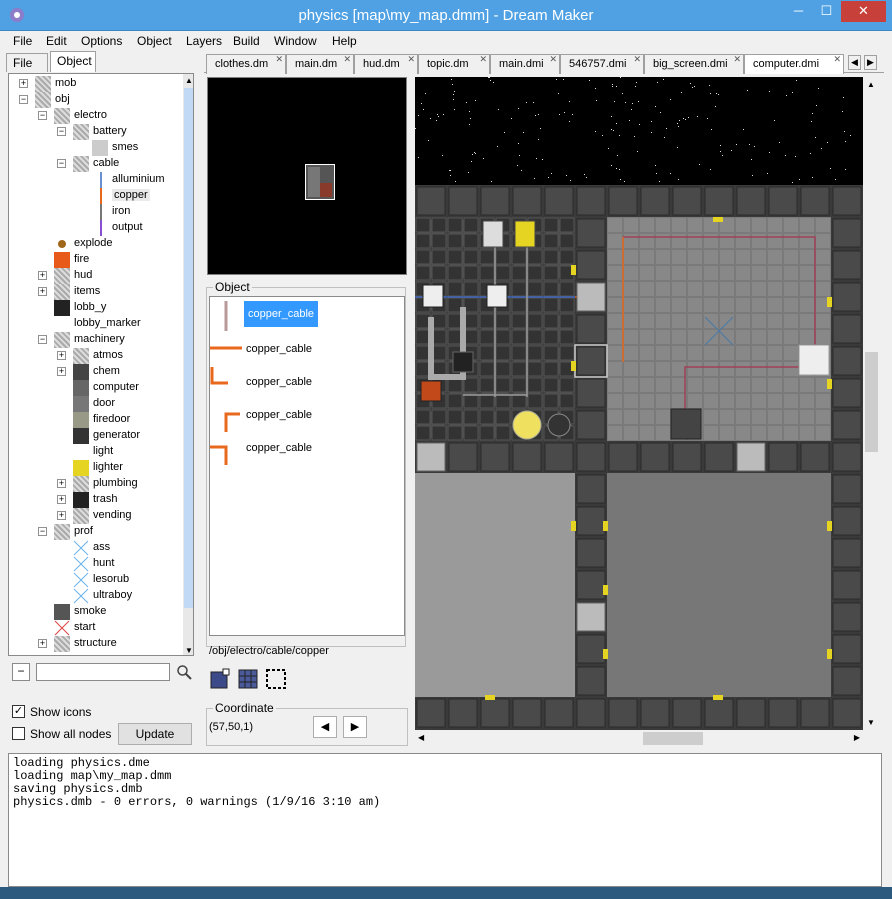  I want to click on file-tab: main.dm ✕, so click(320, 64).